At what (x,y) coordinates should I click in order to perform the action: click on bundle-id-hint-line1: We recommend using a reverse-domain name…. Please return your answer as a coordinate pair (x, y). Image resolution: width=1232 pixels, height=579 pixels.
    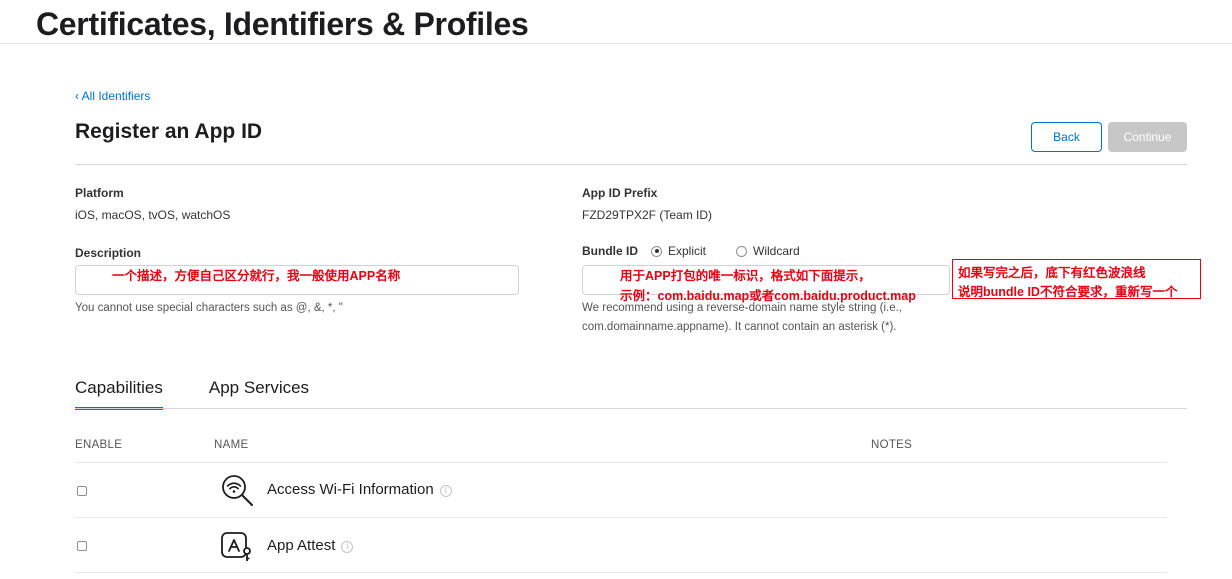
    Looking at the image, I should click on (742, 308).